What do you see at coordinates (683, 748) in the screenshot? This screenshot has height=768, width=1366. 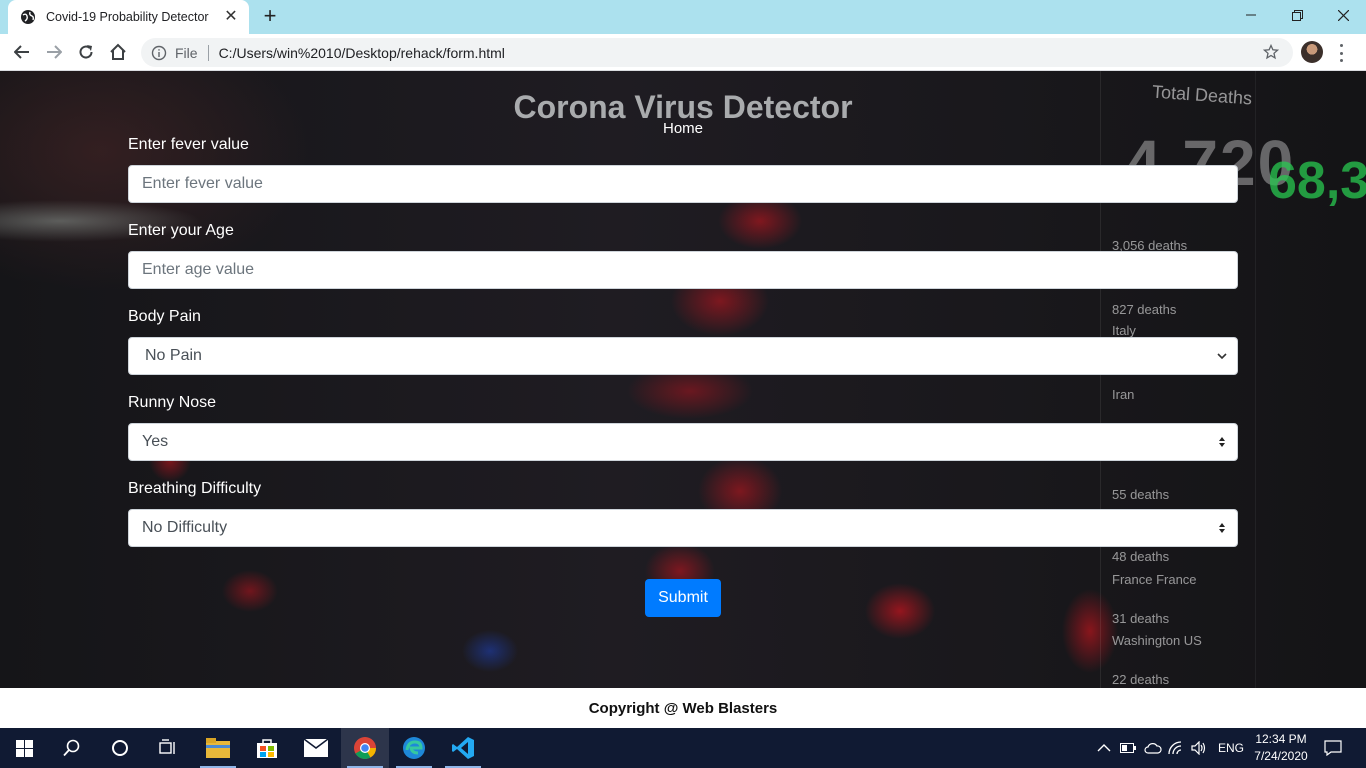 I see `windows-taskbar: ENG 12:34 PM 7/24/2020` at bounding box center [683, 748].